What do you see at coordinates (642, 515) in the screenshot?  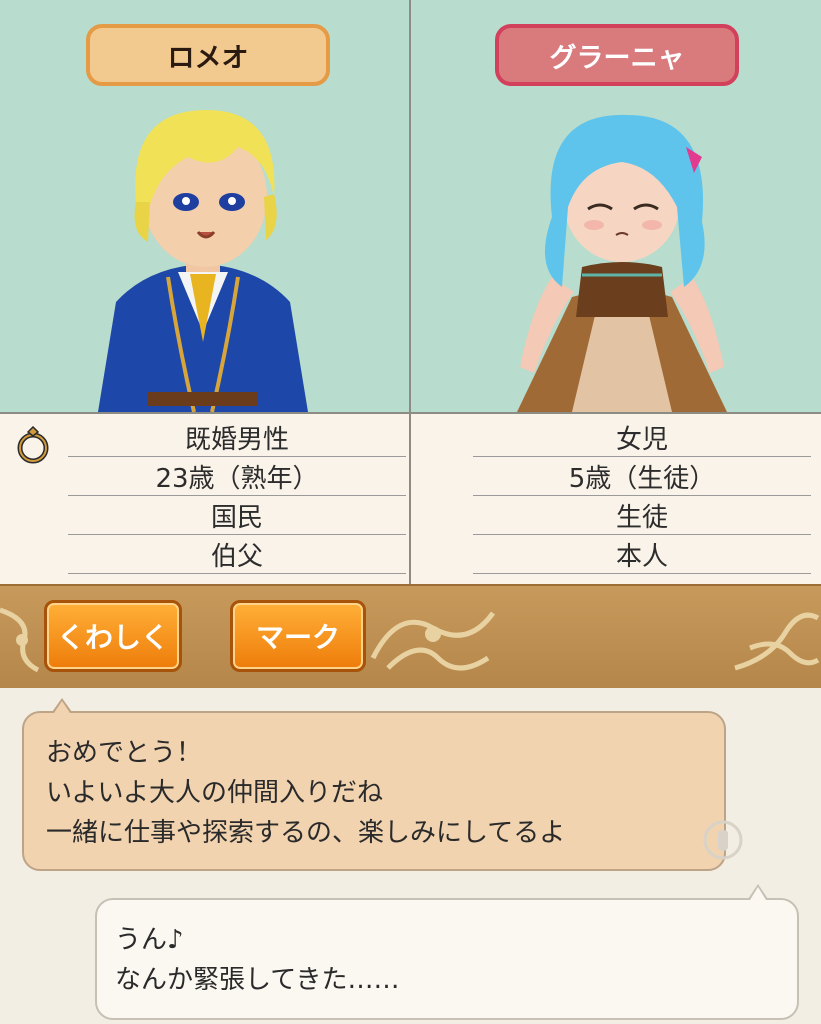 I see `right-status: 生徒` at bounding box center [642, 515].